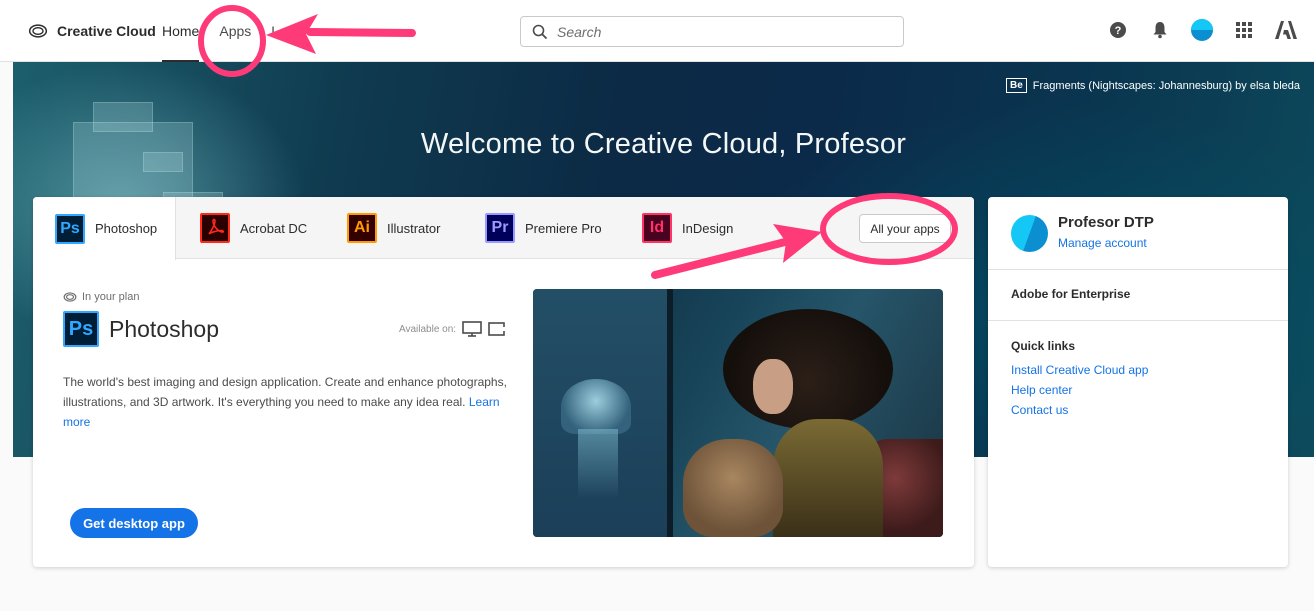 The width and height of the screenshot is (1314, 611). I want to click on creative-cloud-logo-icon, so click(38, 31).